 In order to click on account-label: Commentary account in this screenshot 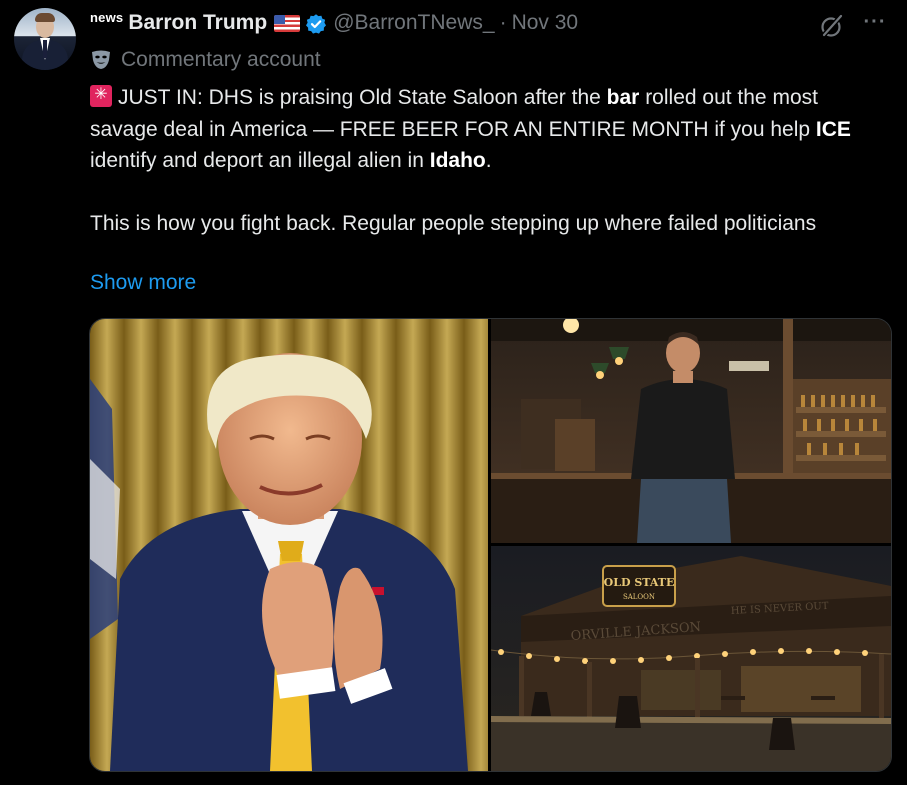, I will do `click(205, 60)`.